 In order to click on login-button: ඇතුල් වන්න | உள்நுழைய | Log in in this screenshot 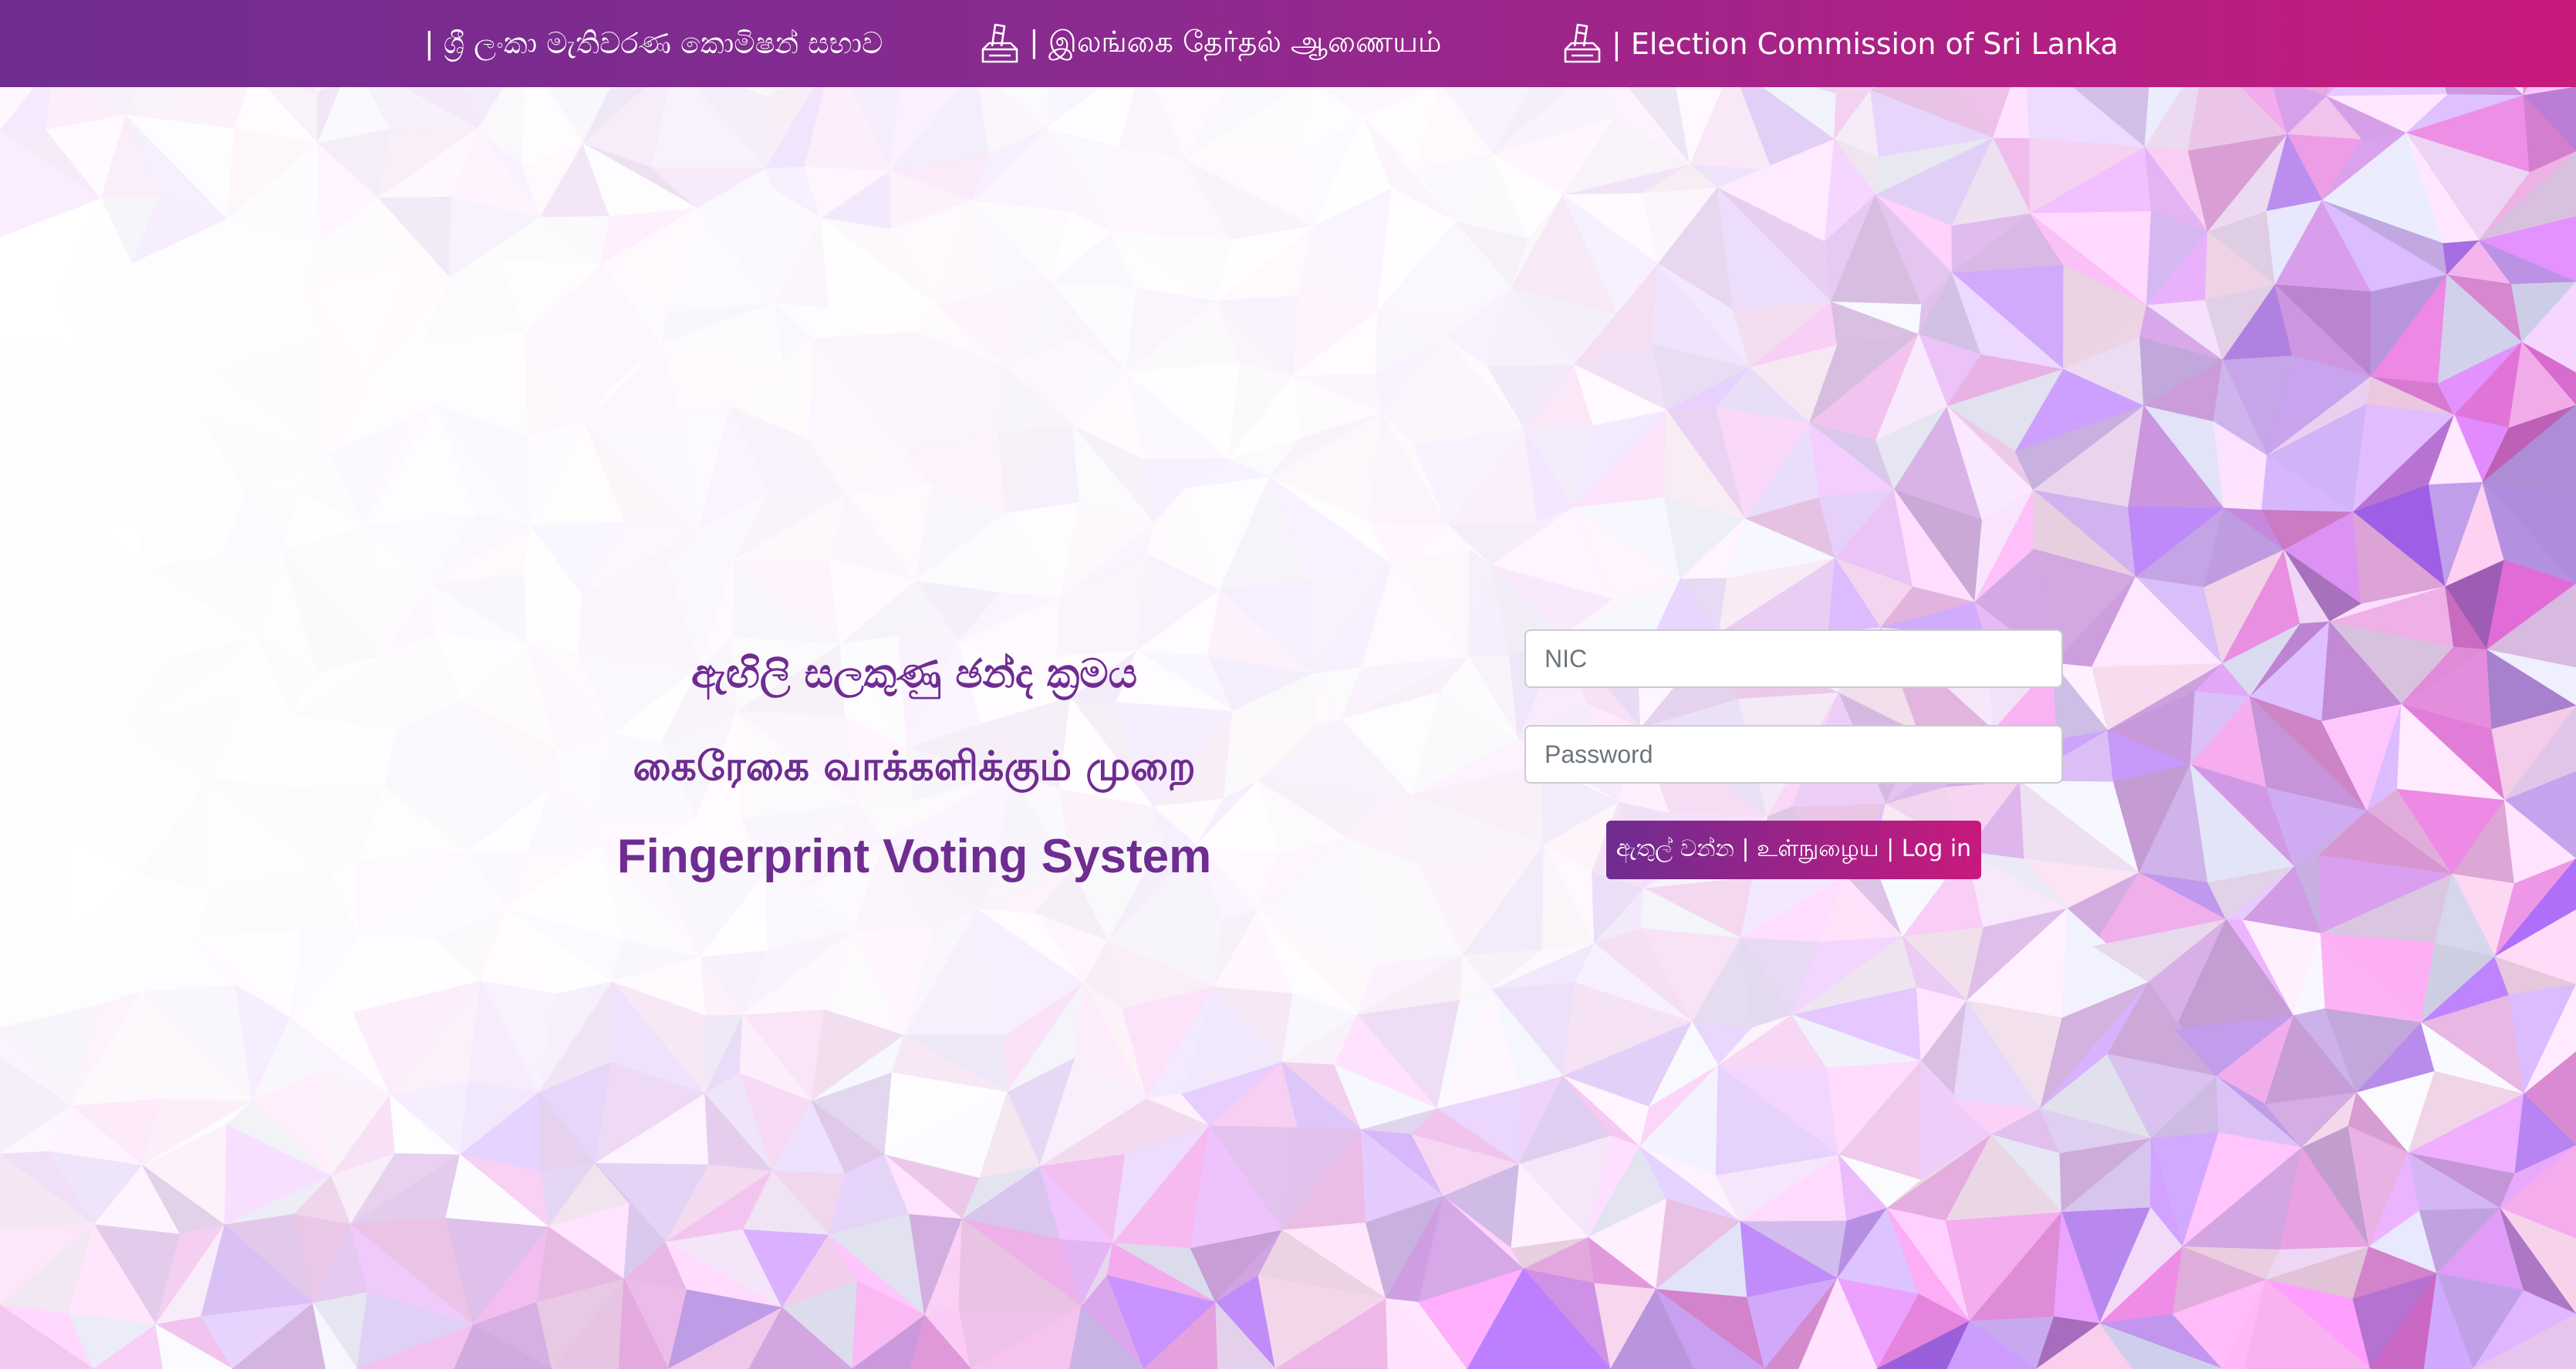, I will do `click(1793, 850)`.